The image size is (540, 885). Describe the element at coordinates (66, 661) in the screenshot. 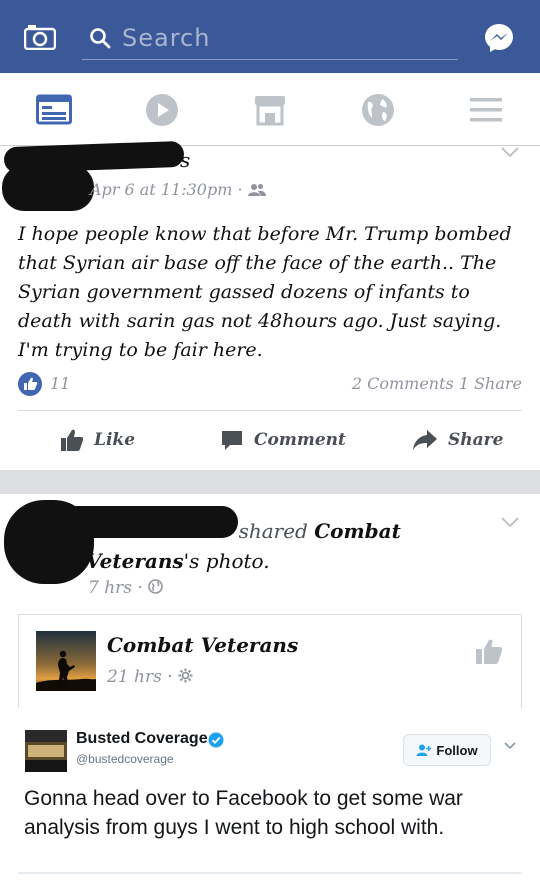

I see `page-avatar` at that location.